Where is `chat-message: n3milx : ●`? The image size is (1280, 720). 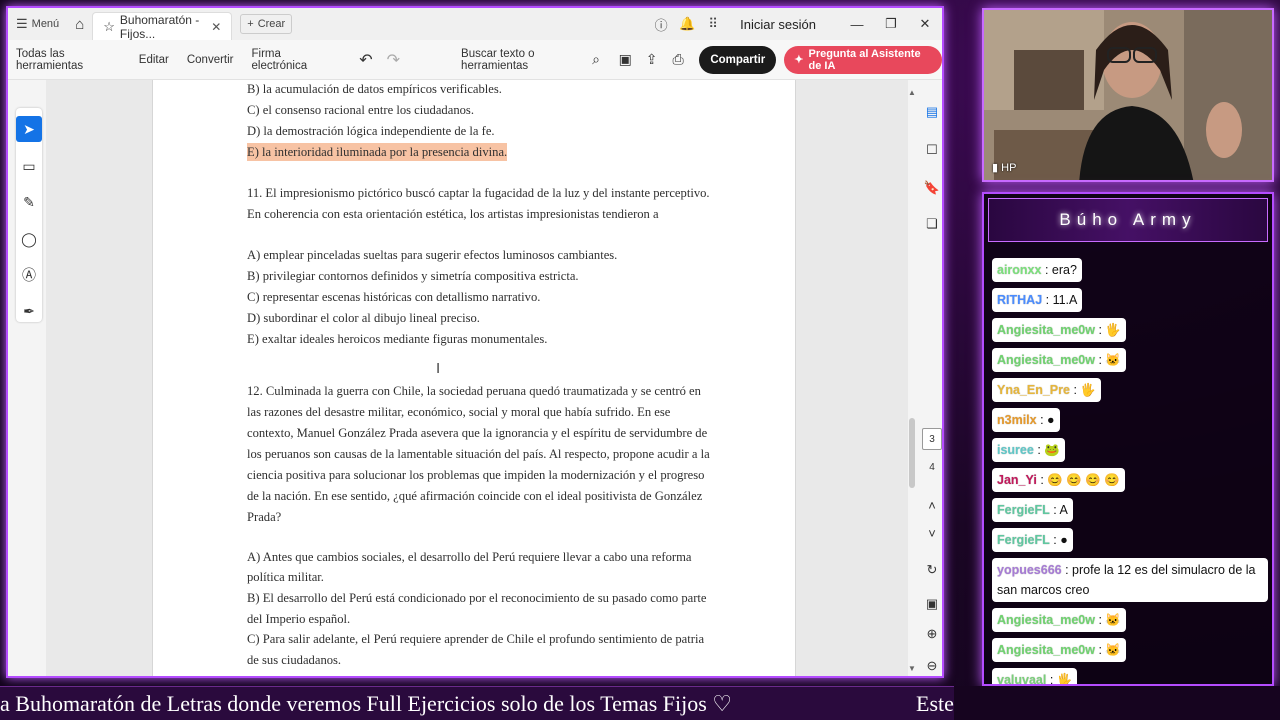
chat-message: n3milx : ● is located at coordinates (1026, 420).